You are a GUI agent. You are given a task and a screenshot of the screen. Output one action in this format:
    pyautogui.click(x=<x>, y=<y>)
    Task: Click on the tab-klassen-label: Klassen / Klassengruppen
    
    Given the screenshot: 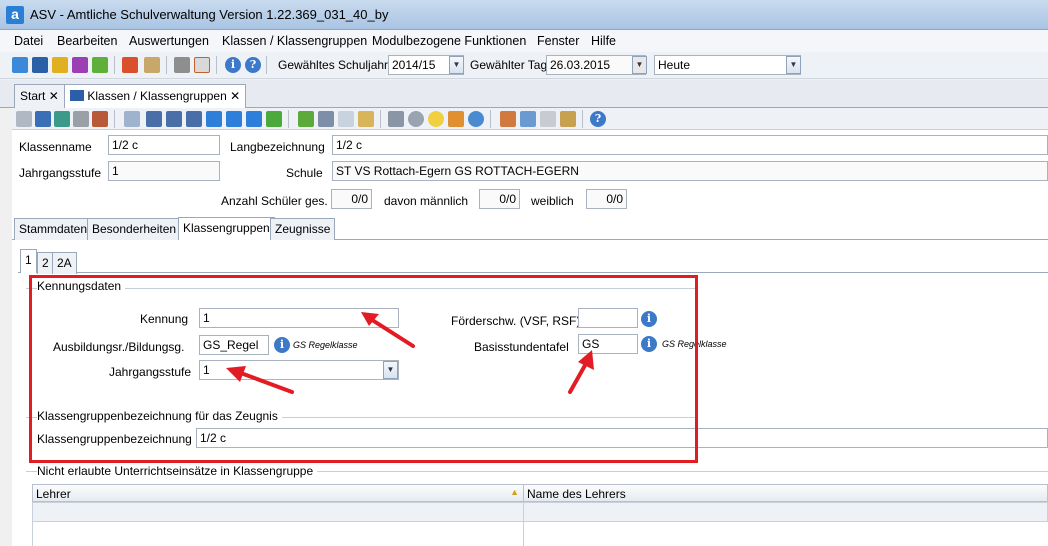 What is the action you would take?
    pyautogui.click(x=157, y=96)
    